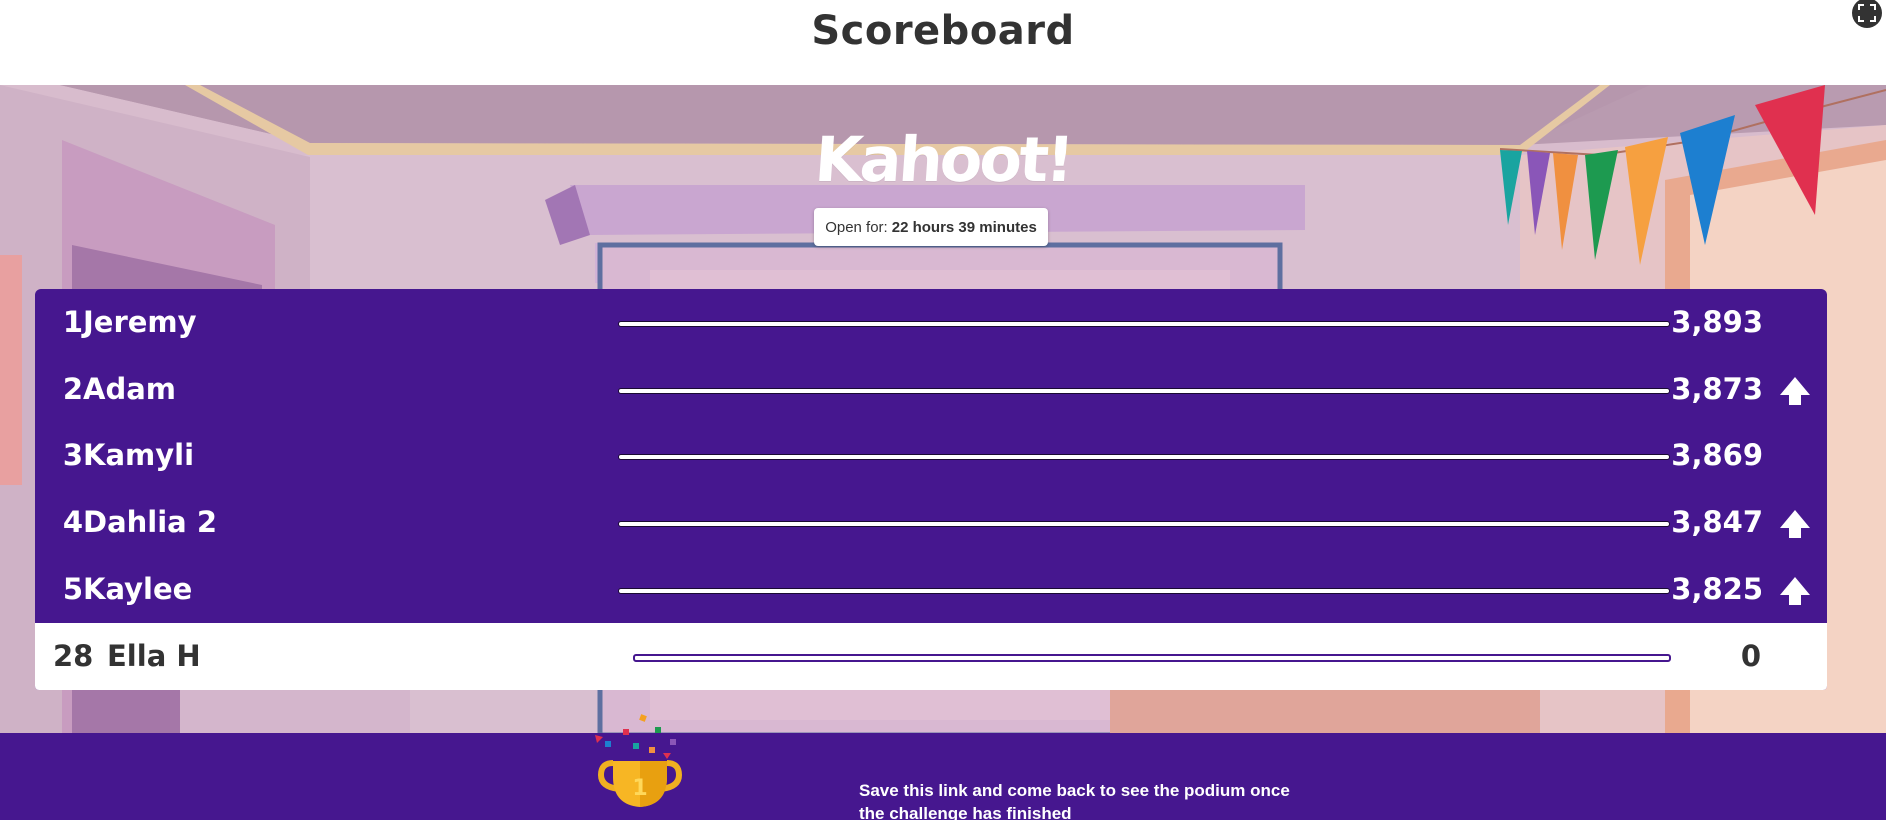 This screenshot has height=825, width=1886. I want to click on rank: 4, so click(72, 522).